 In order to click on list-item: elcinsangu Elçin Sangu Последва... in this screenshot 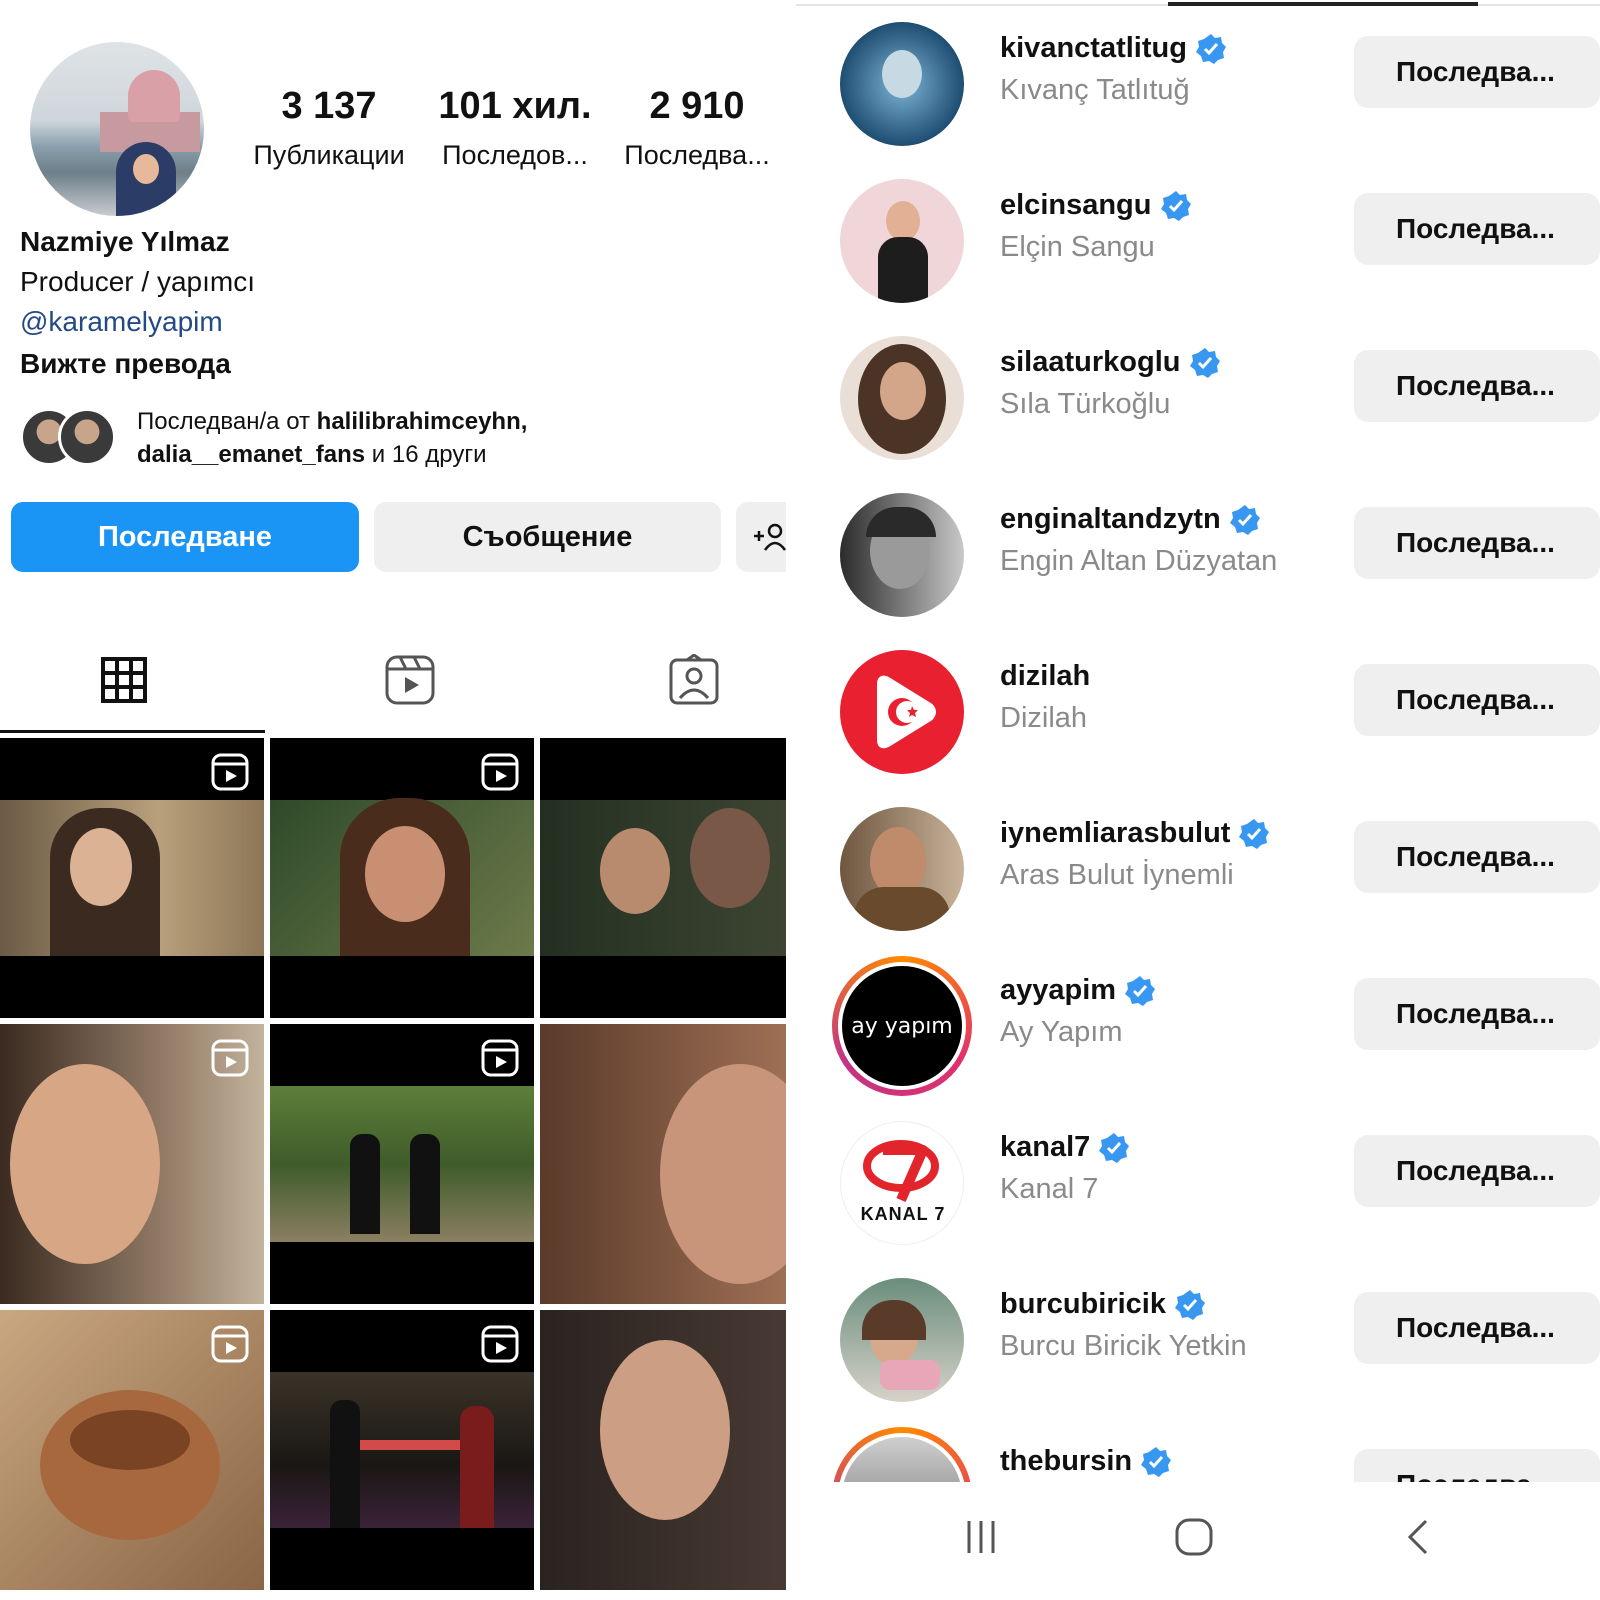, I will do `click(1193, 245)`.